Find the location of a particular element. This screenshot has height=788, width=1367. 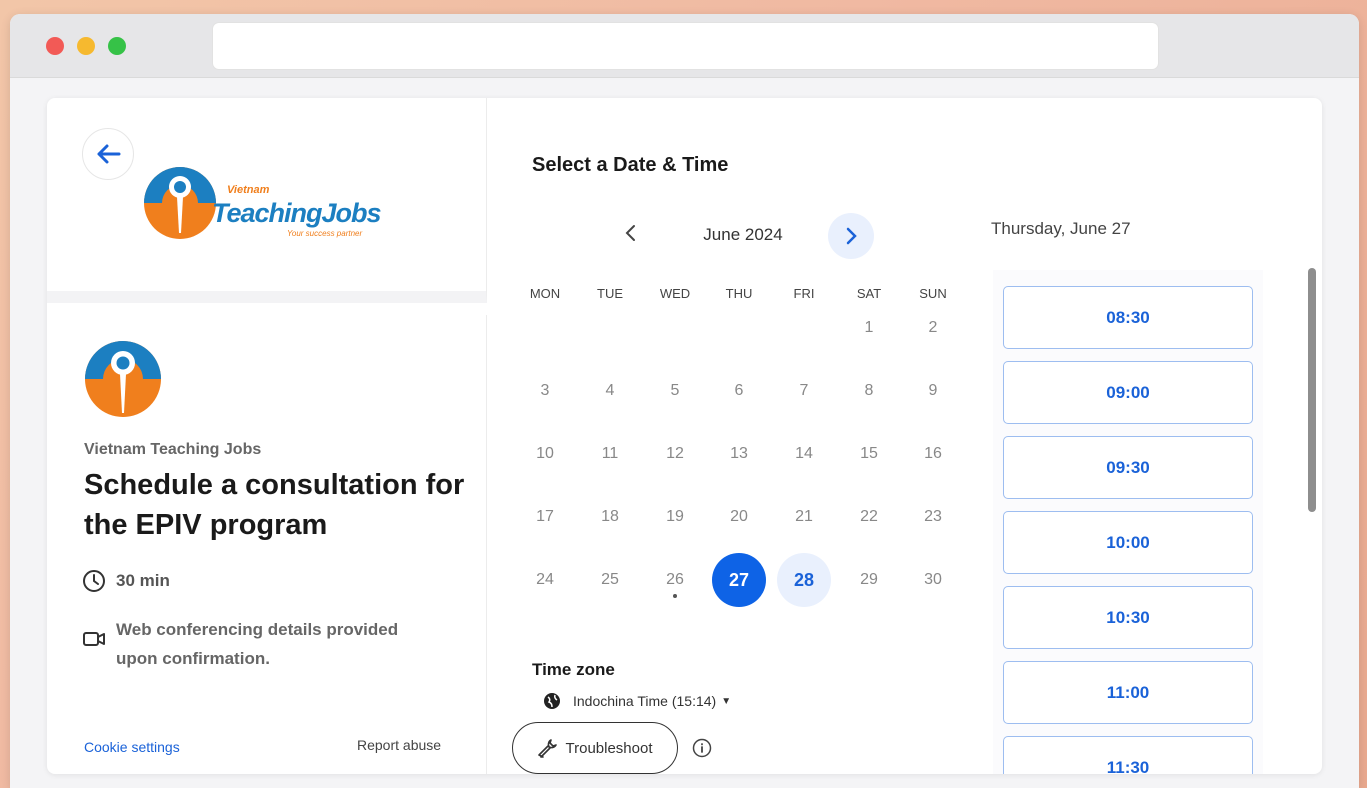

calendar-day: 15 is located at coordinates (869, 453).